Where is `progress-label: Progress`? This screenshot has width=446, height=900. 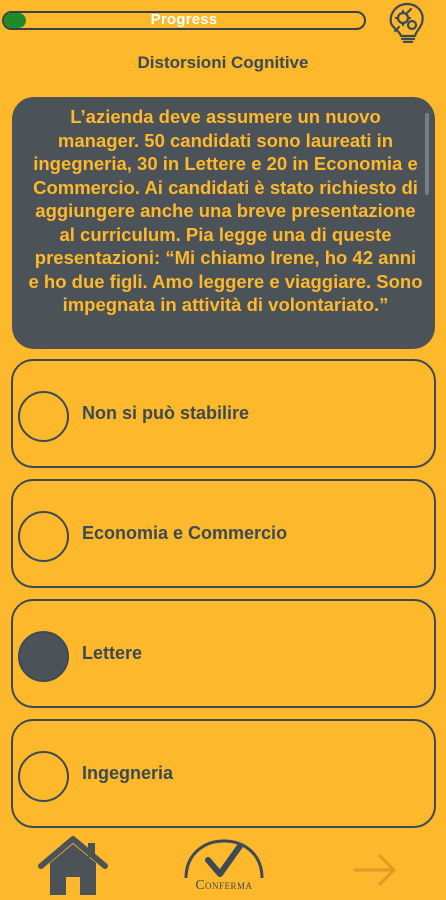
progress-label: Progress is located at coordinates (184, 19).